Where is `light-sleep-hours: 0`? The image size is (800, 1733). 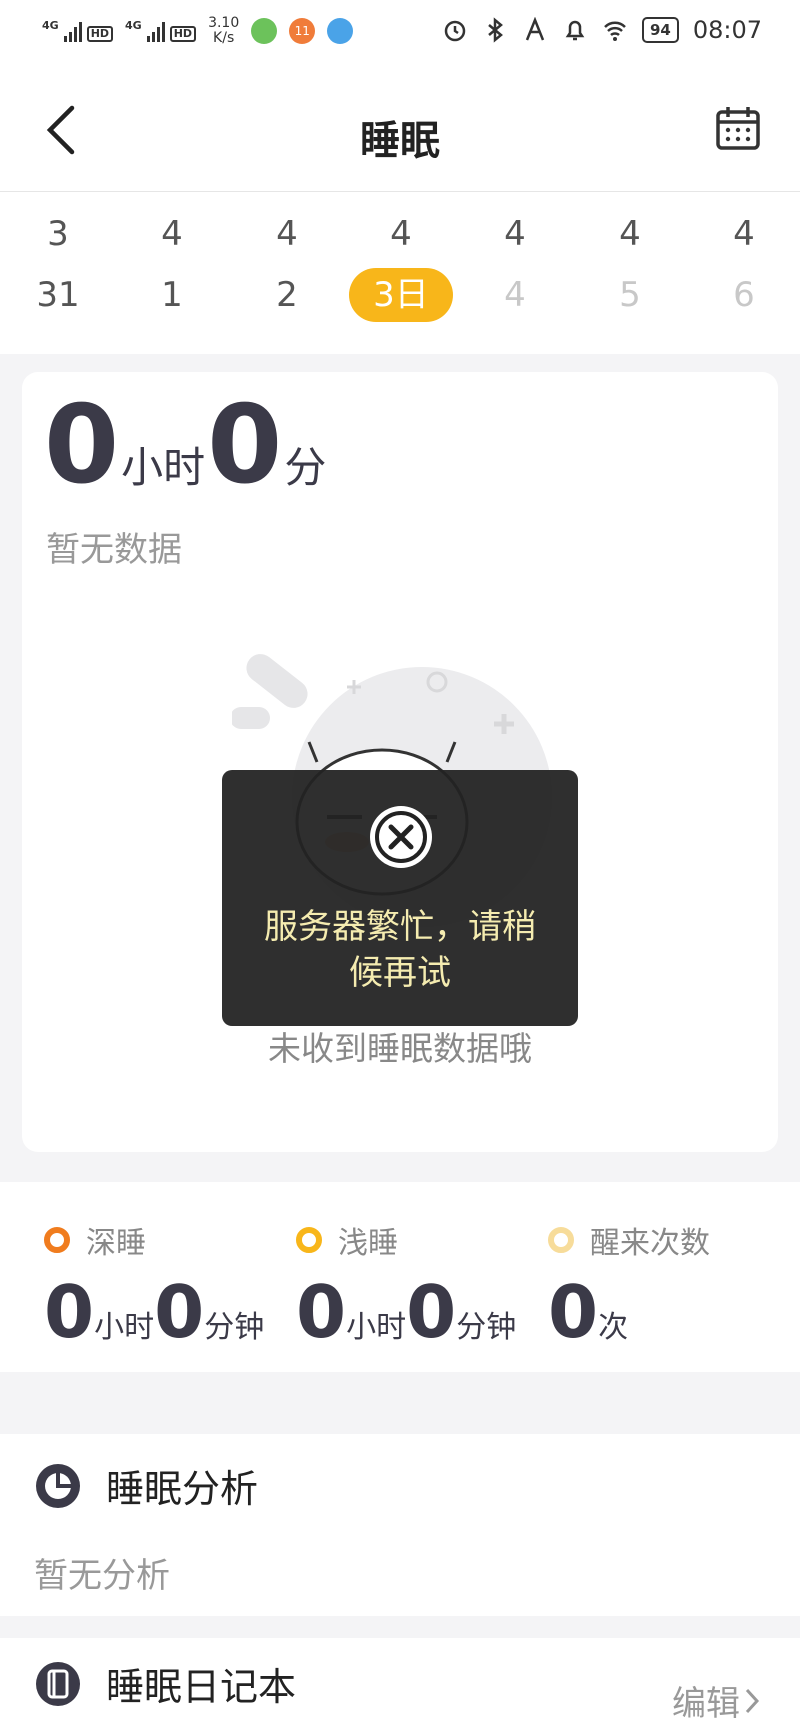 light-sleep-hours: 0 is located at coordinates (321, 1312).